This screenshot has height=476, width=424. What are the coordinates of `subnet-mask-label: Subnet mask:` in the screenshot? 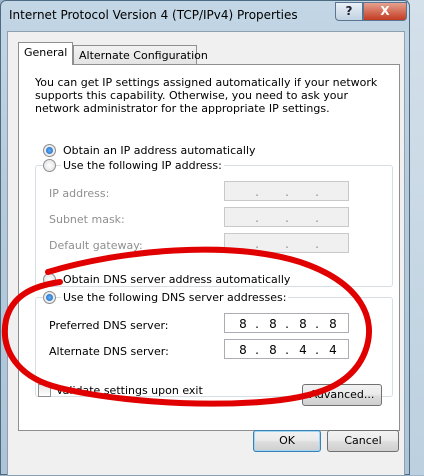 It's located at (87, 219).